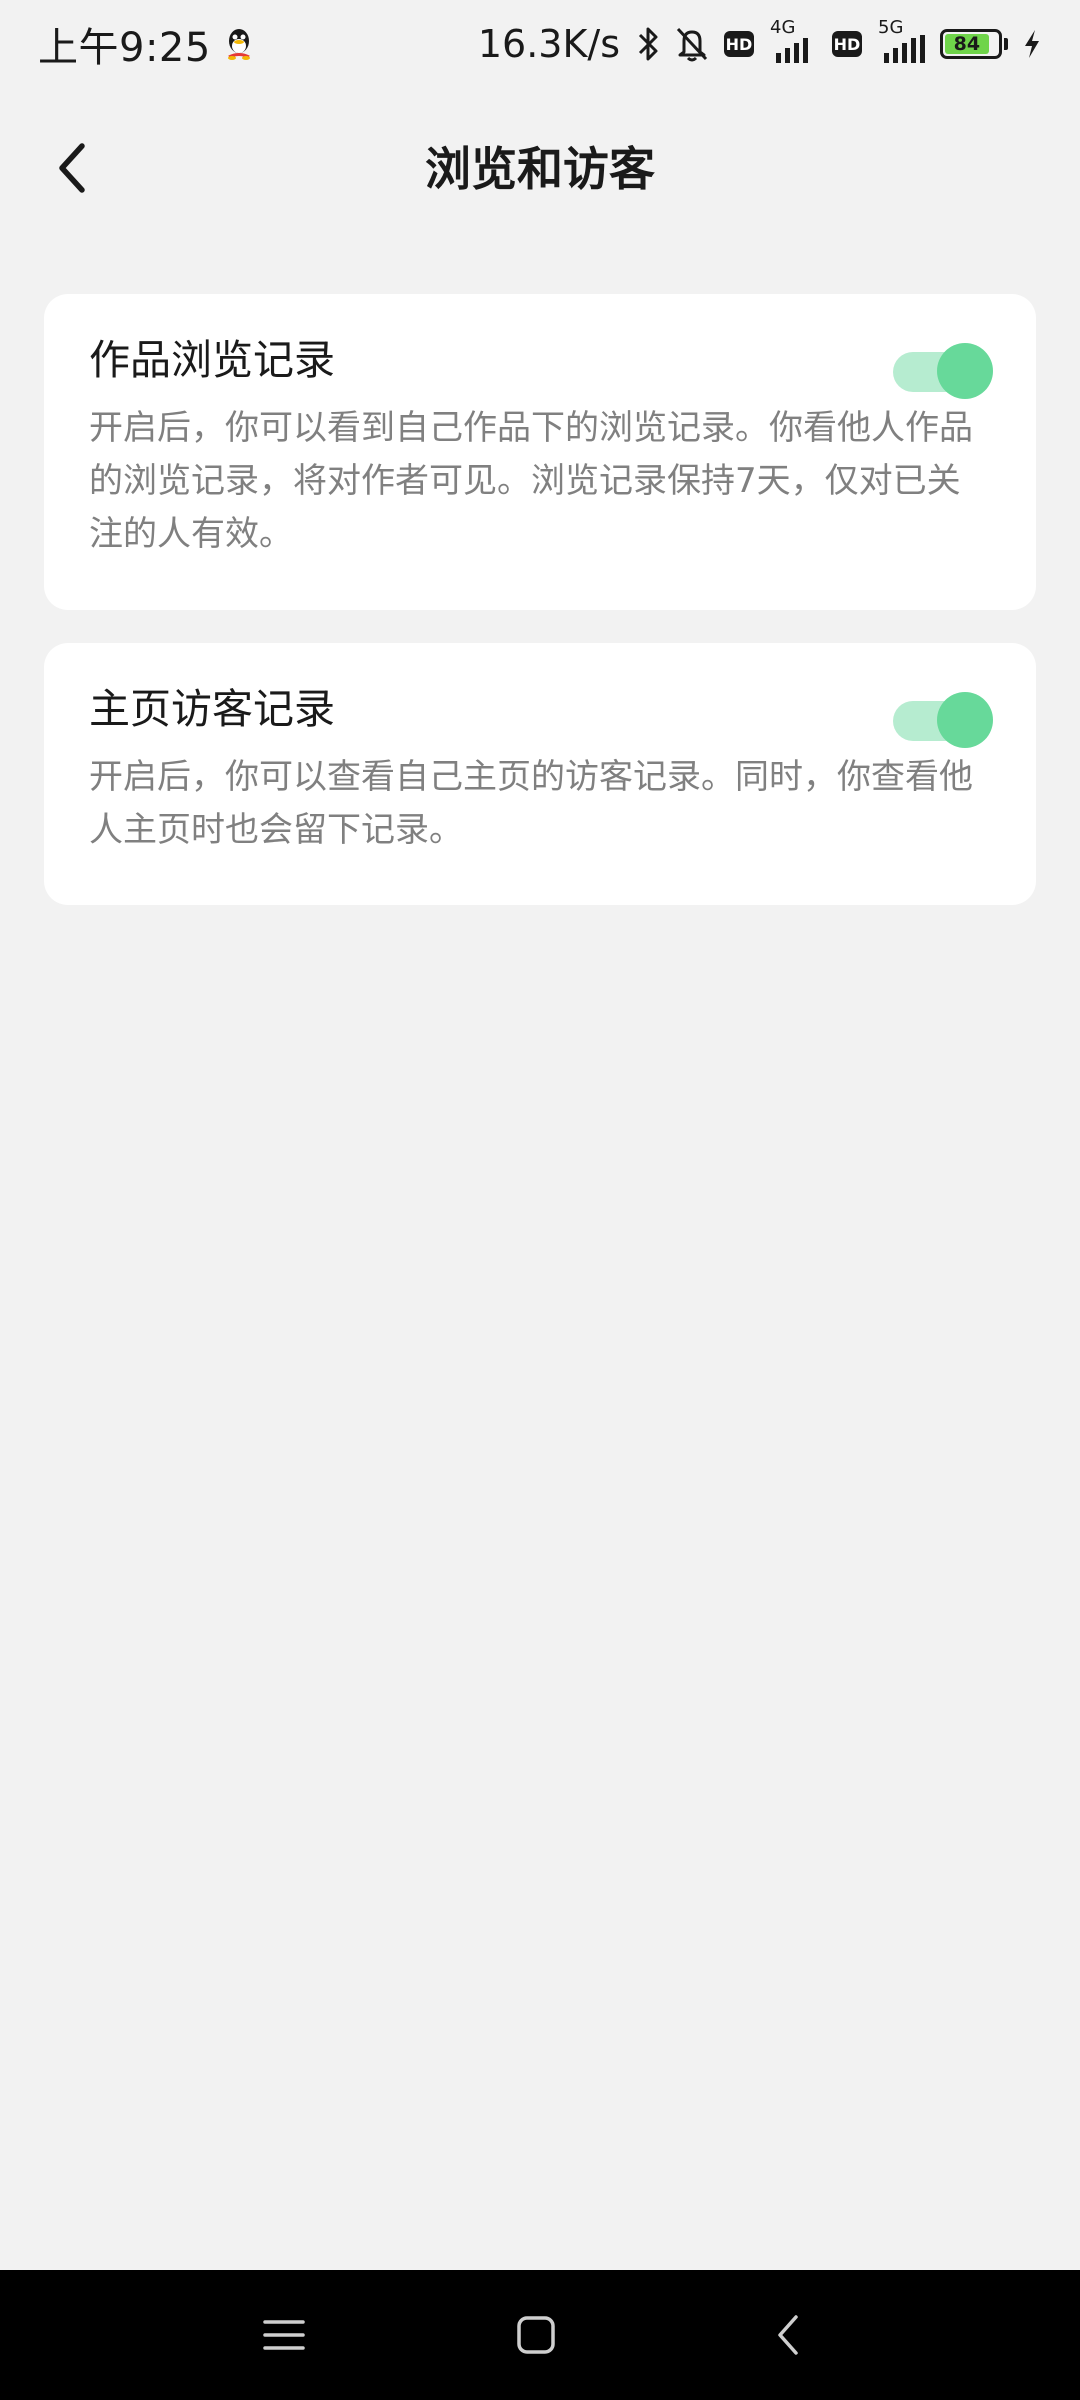  Describe the element at coordinates (901, 43) in the screenshot. I see `signal-icon: 5G` at that location.